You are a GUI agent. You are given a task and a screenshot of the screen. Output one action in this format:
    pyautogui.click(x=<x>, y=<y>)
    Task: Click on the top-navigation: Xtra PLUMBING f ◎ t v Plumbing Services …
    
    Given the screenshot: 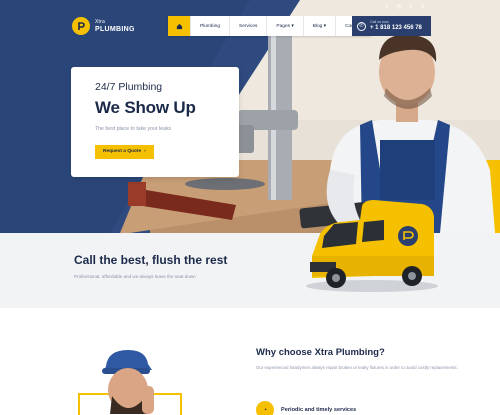 What is the action you would take?
    pyautogui.click(x=250, y=24)
    